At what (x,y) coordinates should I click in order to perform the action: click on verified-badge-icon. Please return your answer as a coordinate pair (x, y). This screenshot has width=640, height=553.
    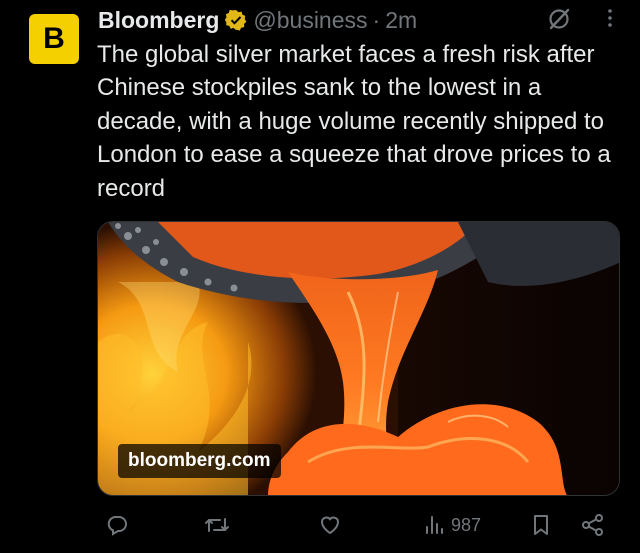
    Looking at the image, I should click on (236, 20).